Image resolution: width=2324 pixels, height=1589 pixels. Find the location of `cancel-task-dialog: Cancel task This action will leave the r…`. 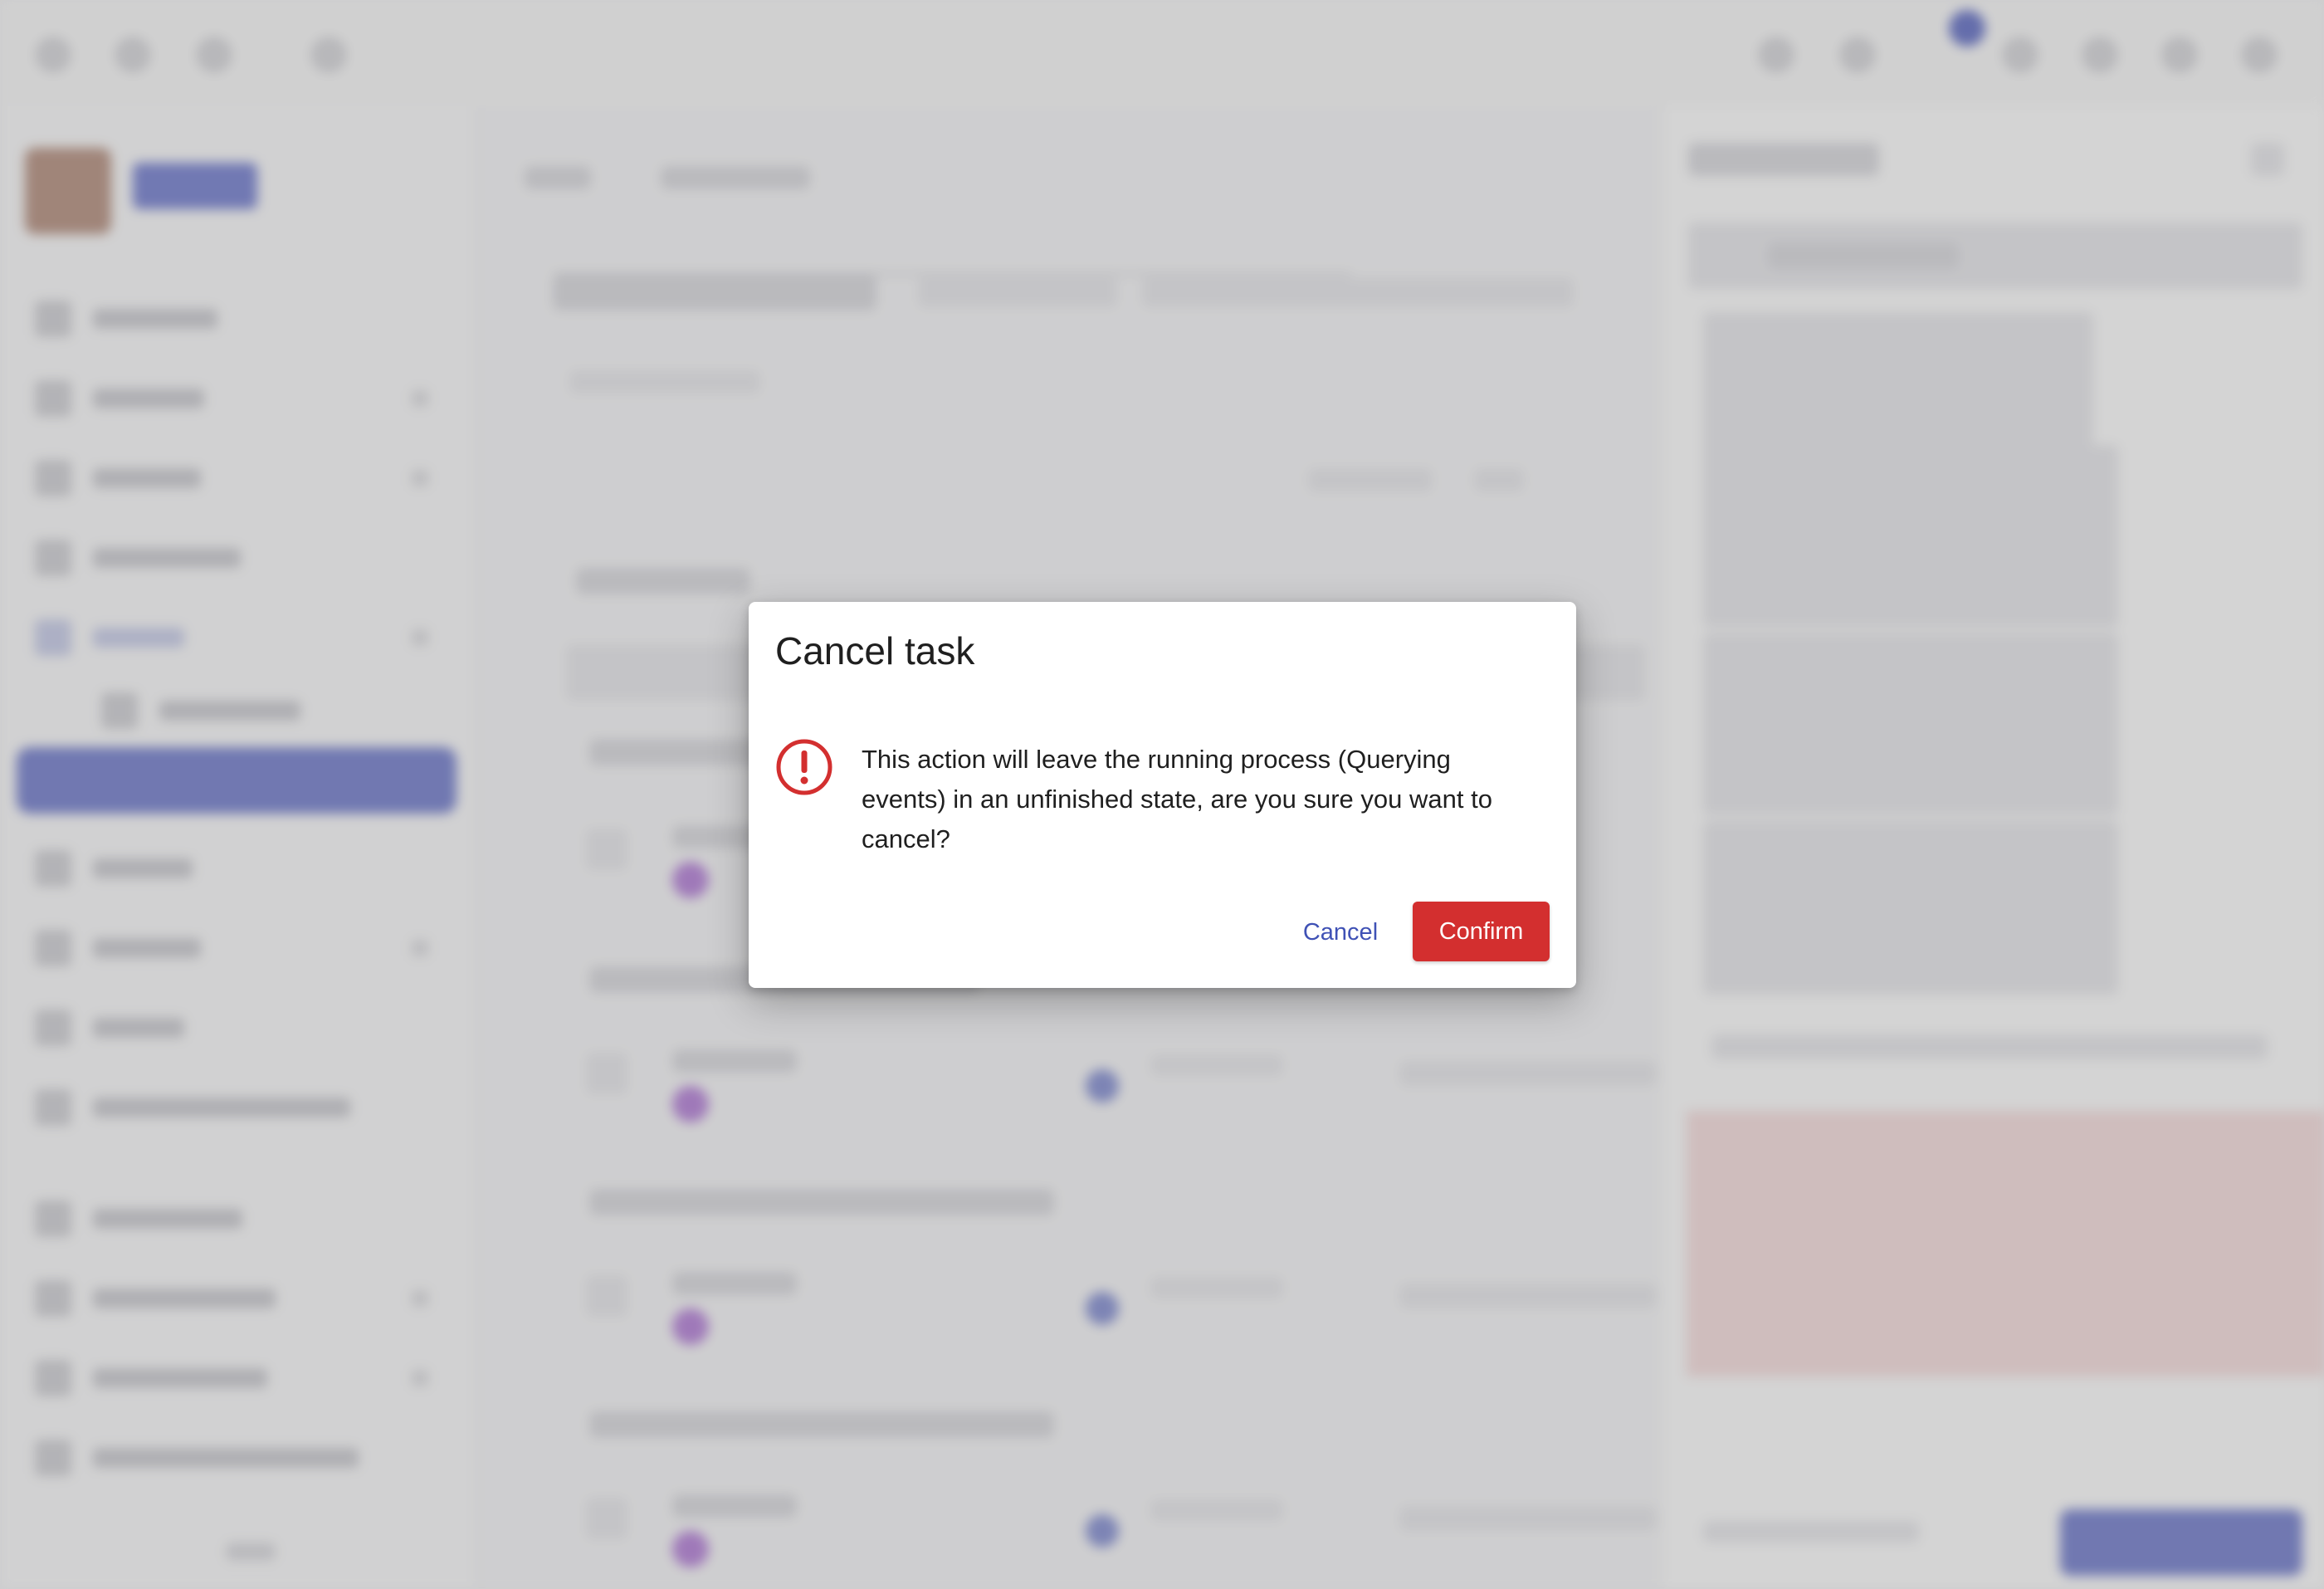

cancel-task-dialog: Cancel task This action will leave the r… is located at coordinates (1162, 795).